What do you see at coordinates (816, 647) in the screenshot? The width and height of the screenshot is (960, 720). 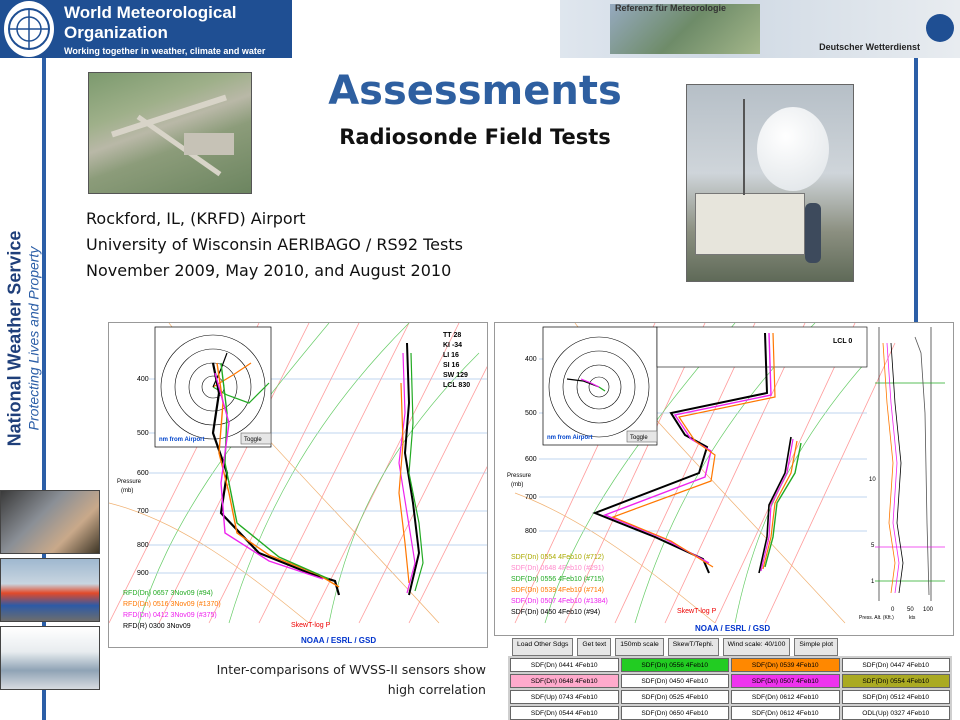 I see `simple-plot-button: Simple plot` at bounding box center [816, 647].